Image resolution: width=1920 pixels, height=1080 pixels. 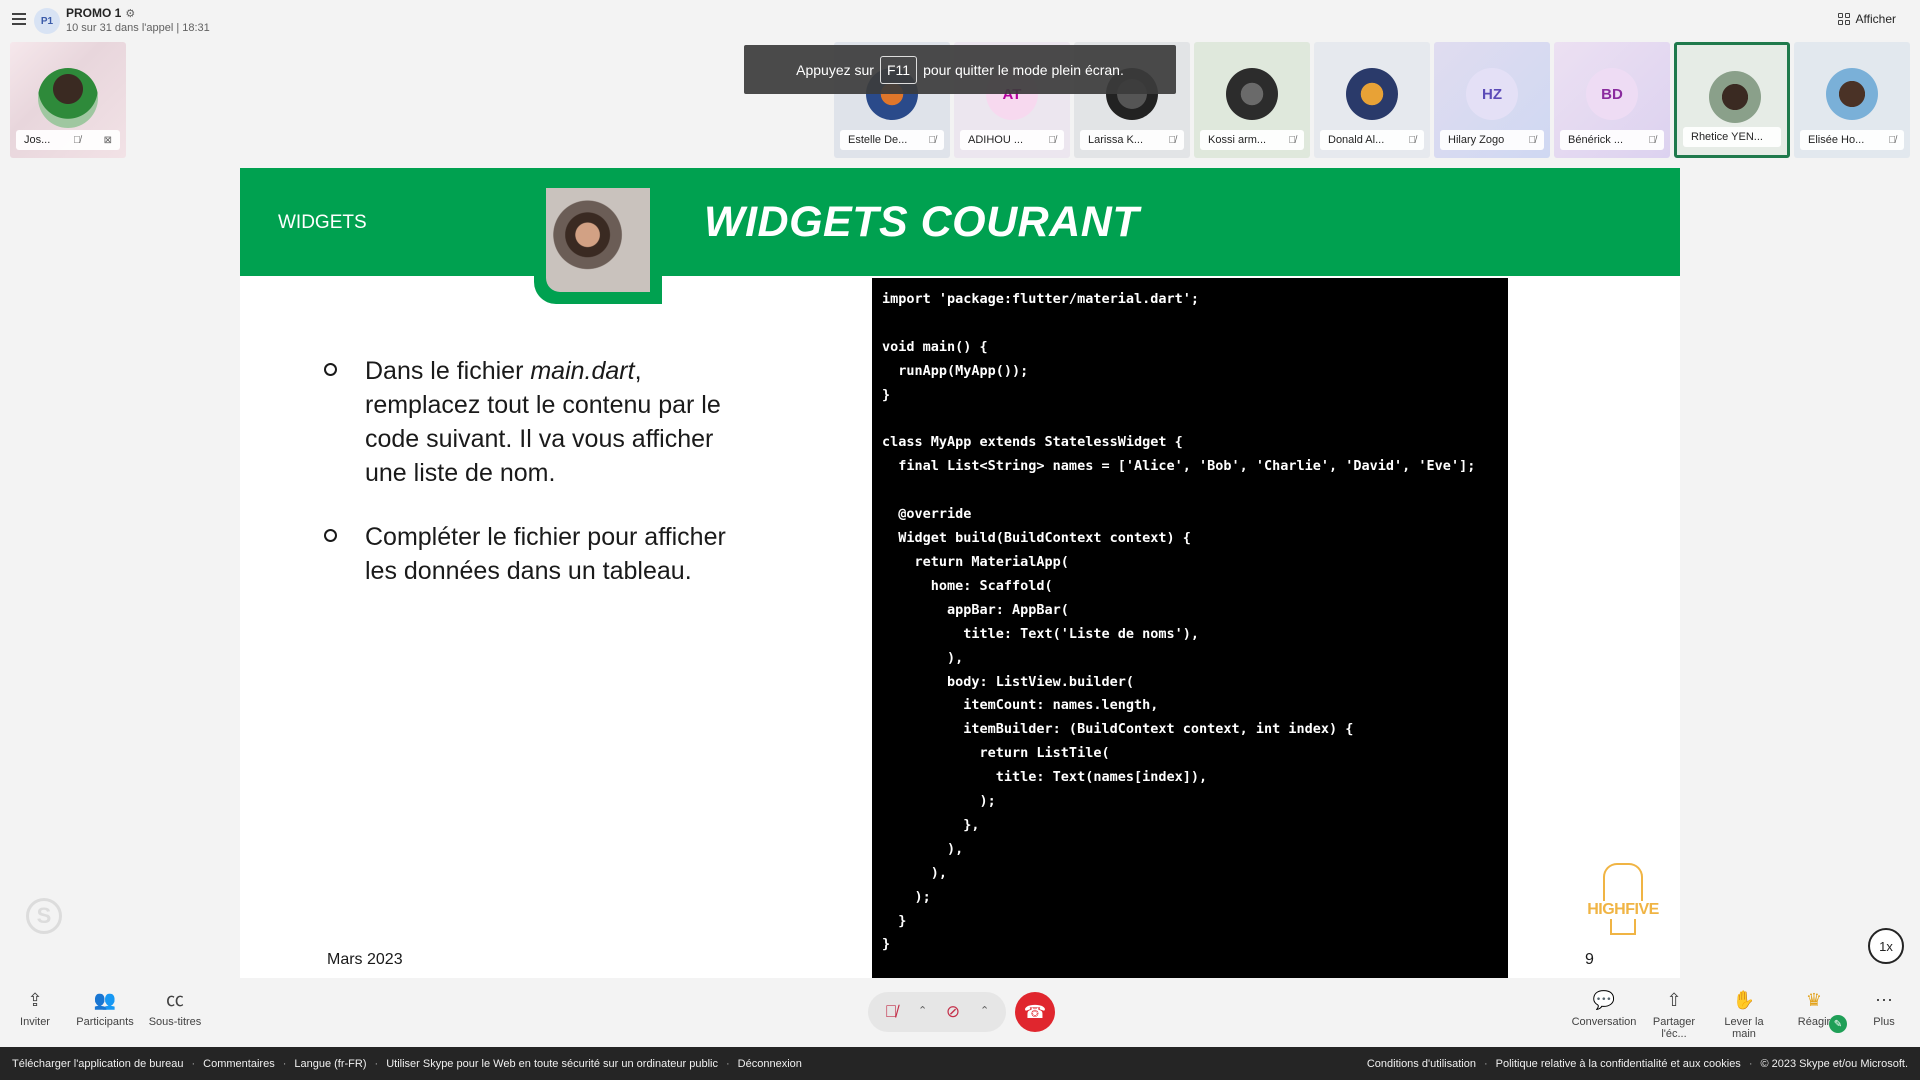 What do you see at coordinates (448, 371) in the screenshot?
I see `bullet-text: Dans le fichier` at bounding box center [448, 371].